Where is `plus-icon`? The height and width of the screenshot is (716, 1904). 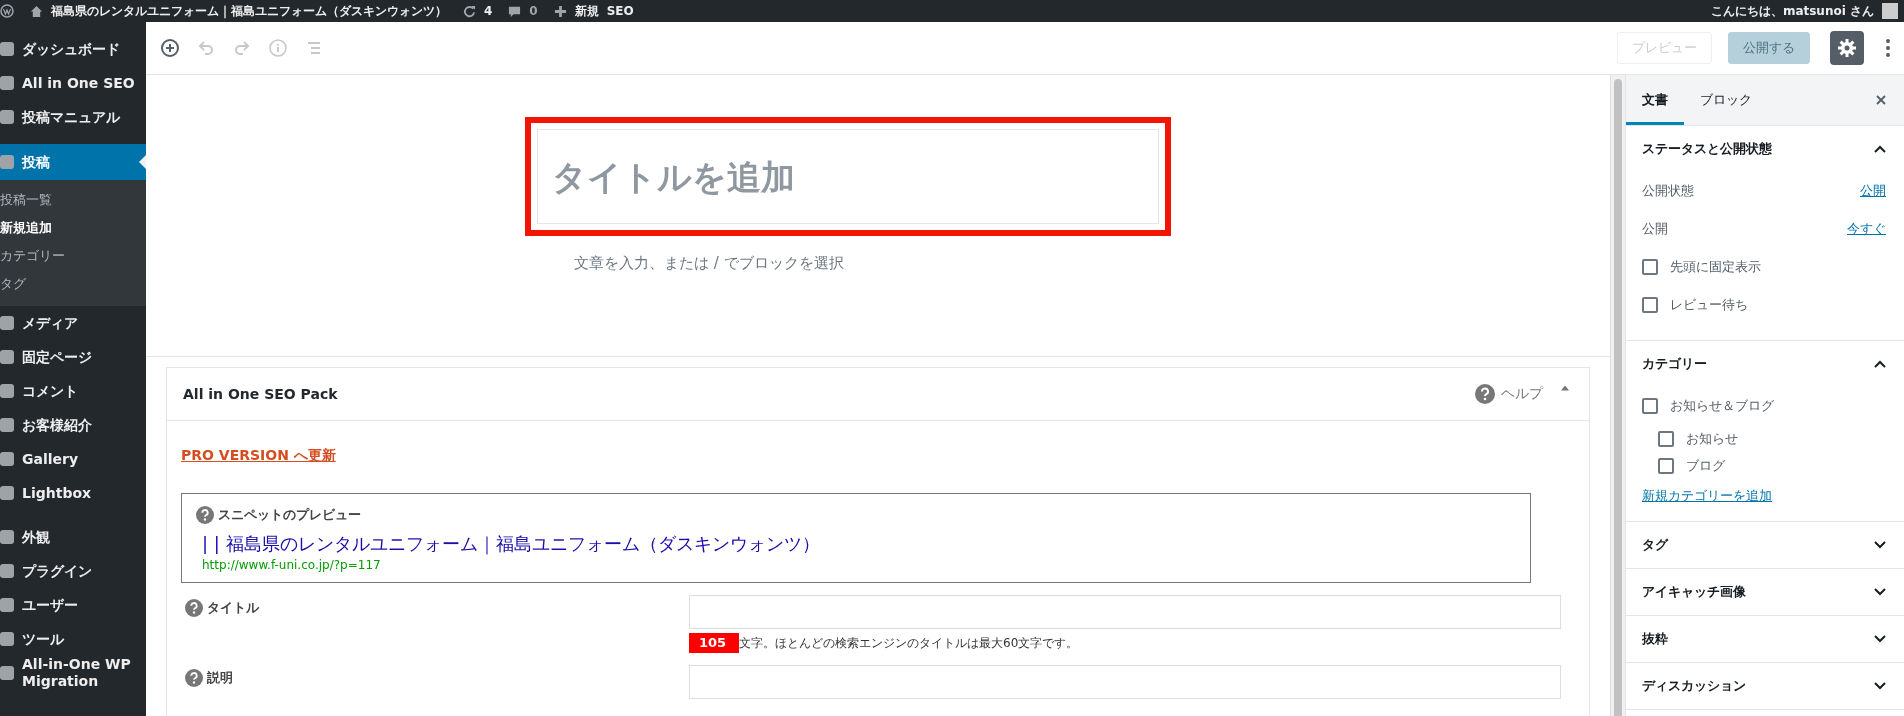 plus-icon is located at coordinates (560, 11).